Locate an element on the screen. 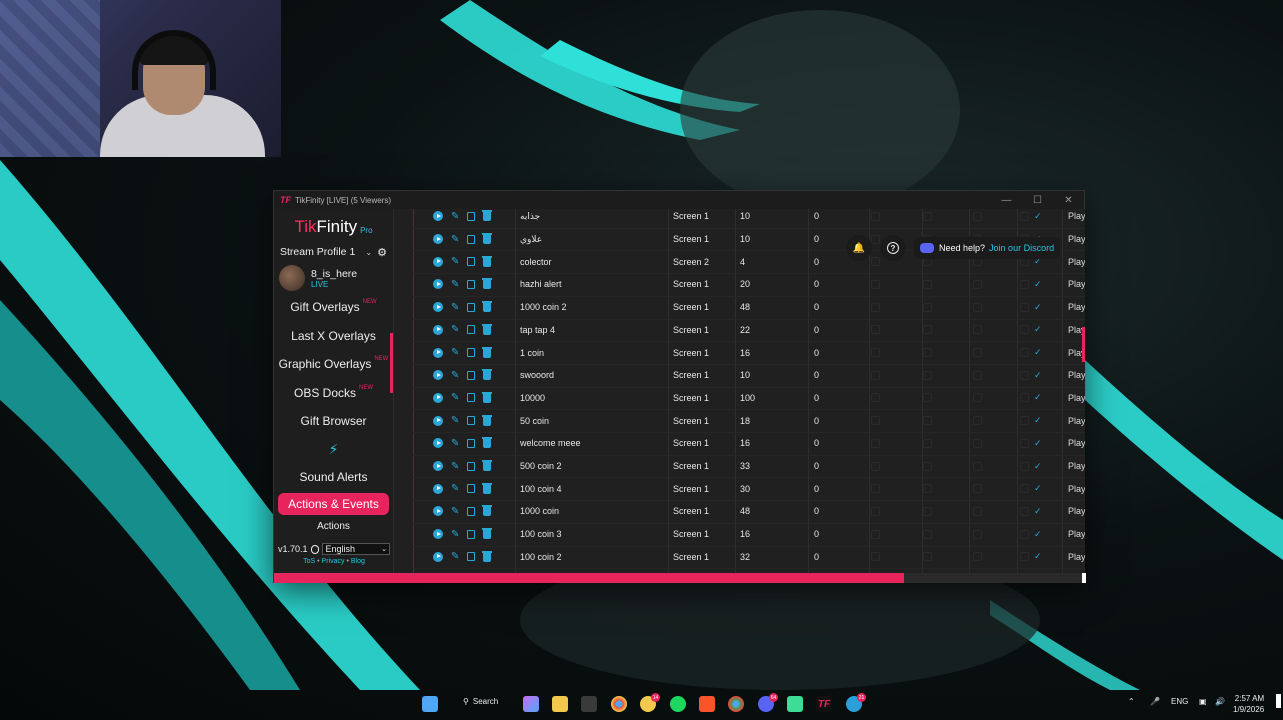 This screenshot has width=1283, height=720. microphone-icon: 🎤 is located at coordinates (1155, 701).